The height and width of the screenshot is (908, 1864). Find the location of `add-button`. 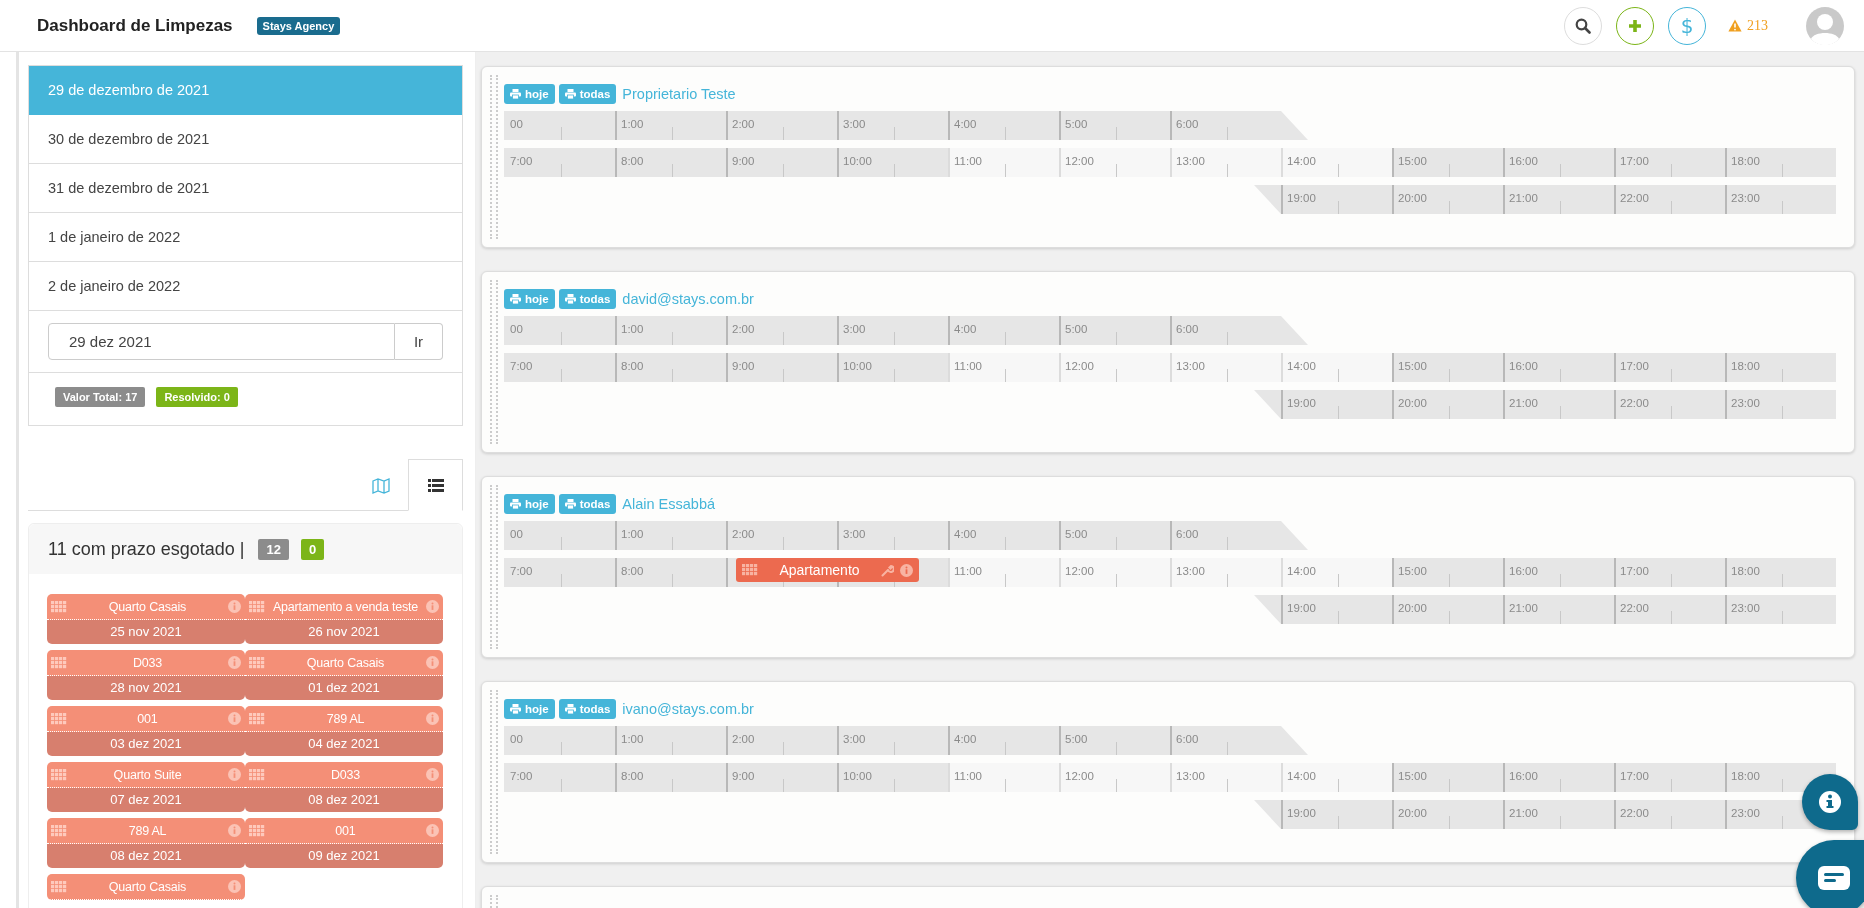

add-button is located at coordinates (1635, 25).